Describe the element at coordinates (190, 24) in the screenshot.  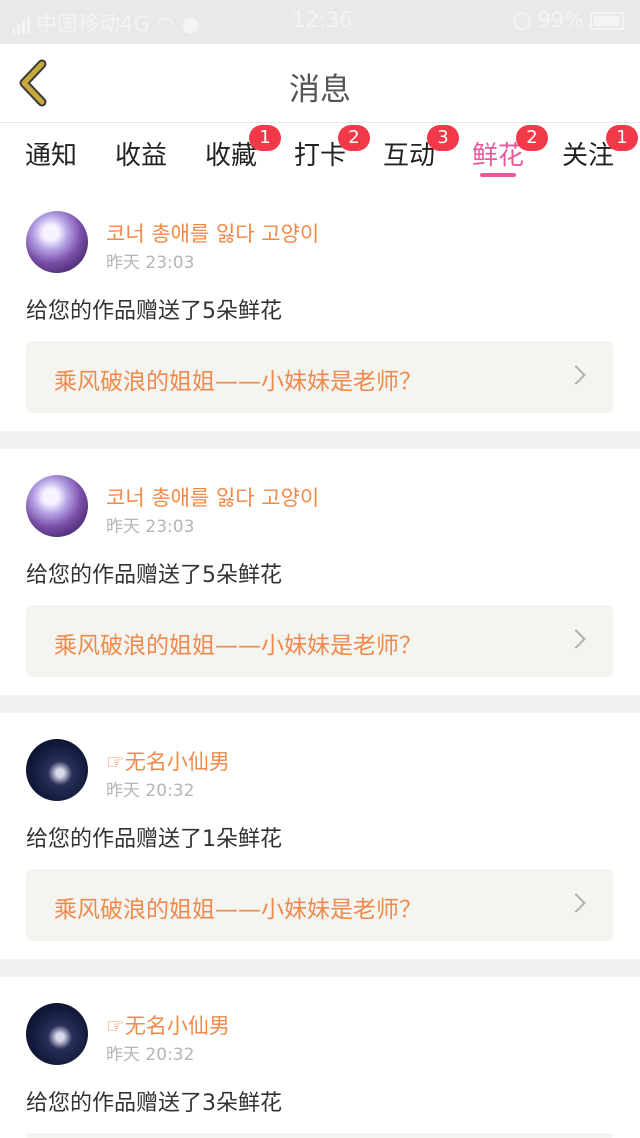
I see `message-icon: ●` at that location.